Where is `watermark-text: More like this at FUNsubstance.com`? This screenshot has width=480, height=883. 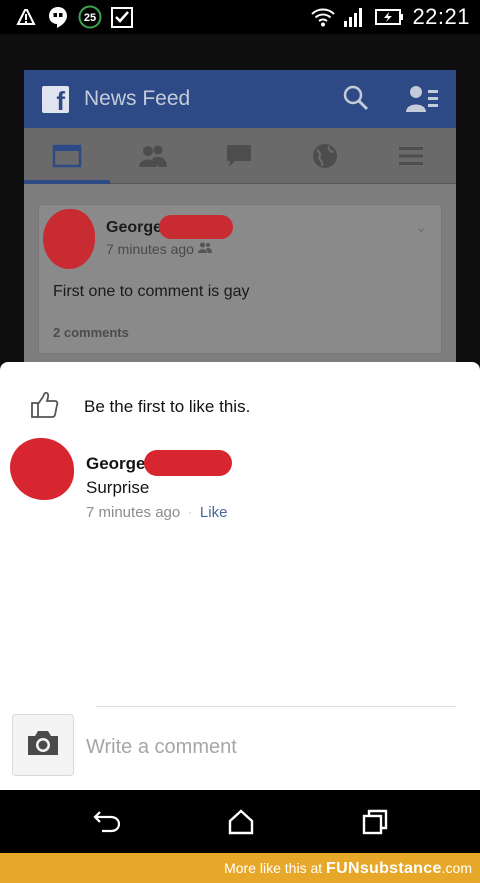 watermark-text: More like this at FUNsubstance.com is located at coordinates (348, 869).